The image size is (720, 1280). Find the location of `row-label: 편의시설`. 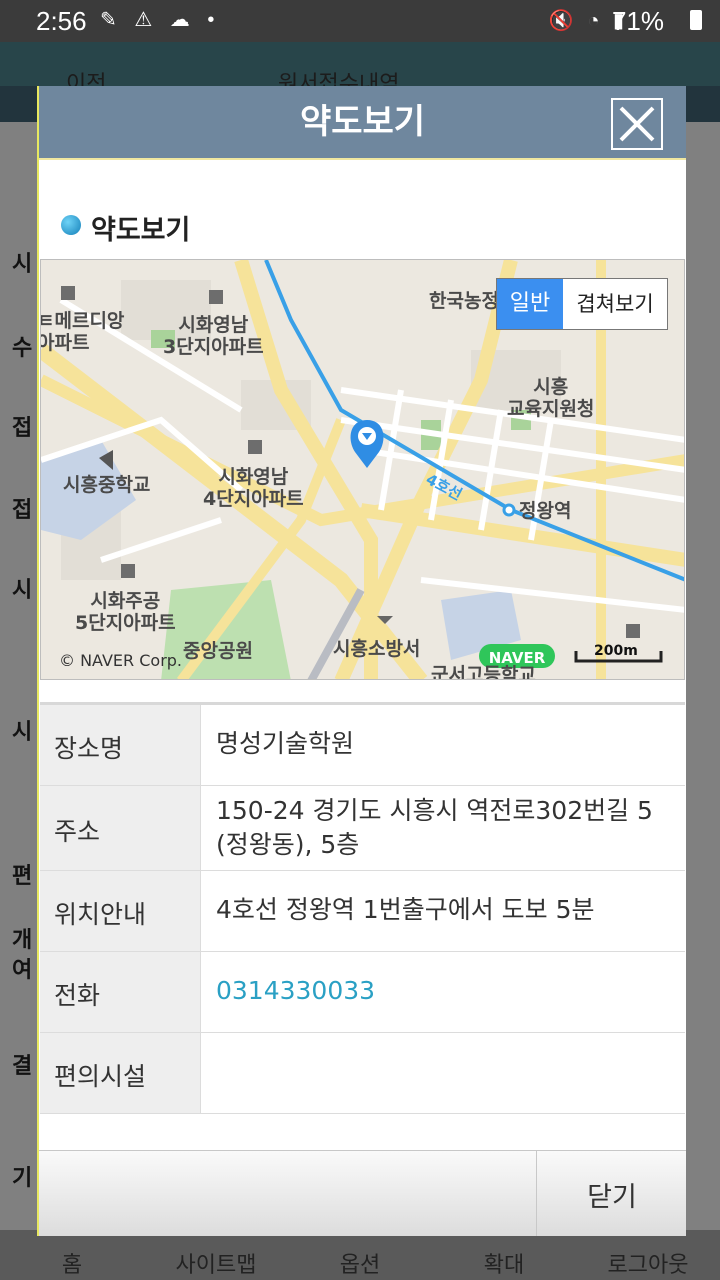

row-label: 편의시설 is located at coordinates (100, 1076).